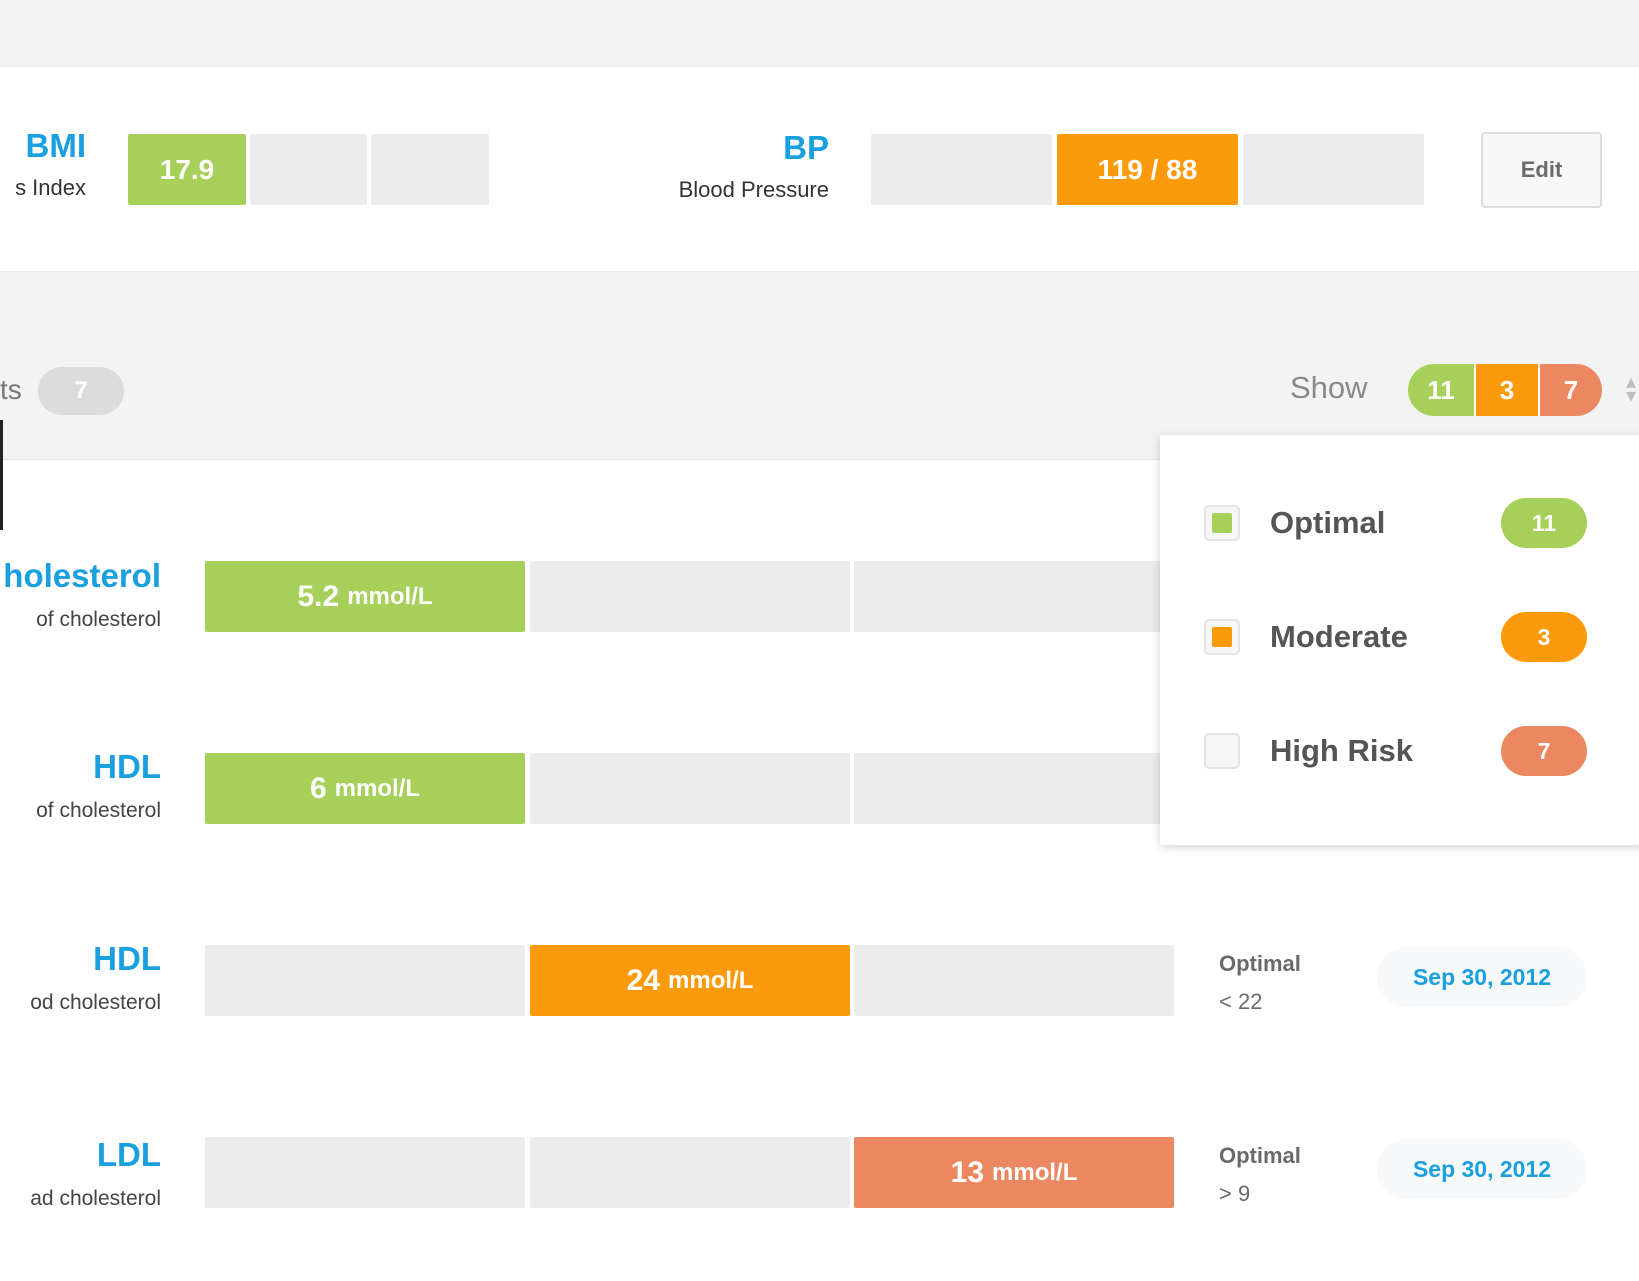  I want to click on moderate-checkbox, so click(1222, 637).